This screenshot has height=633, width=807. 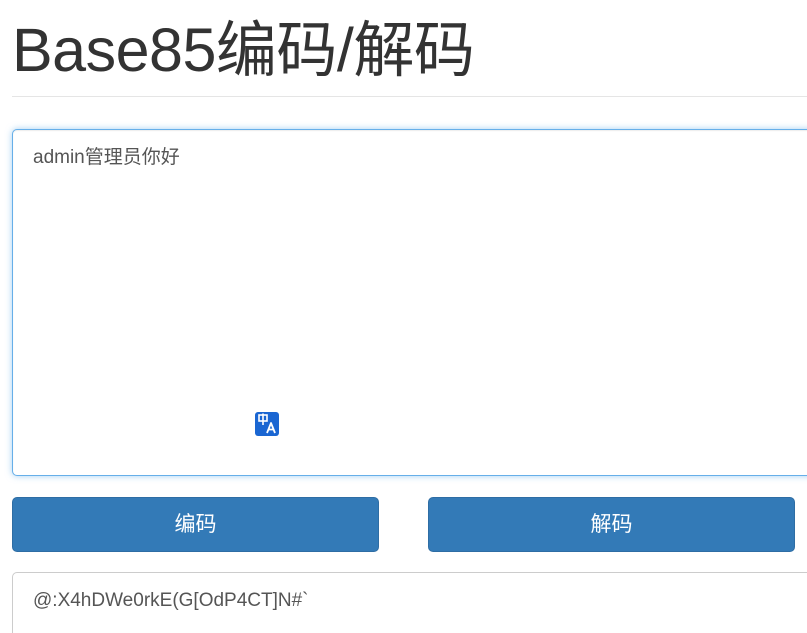 What do you see at coordinates (267, 424) in the screenshot?
I see `translate-icon` at bounding box center [267, 424].